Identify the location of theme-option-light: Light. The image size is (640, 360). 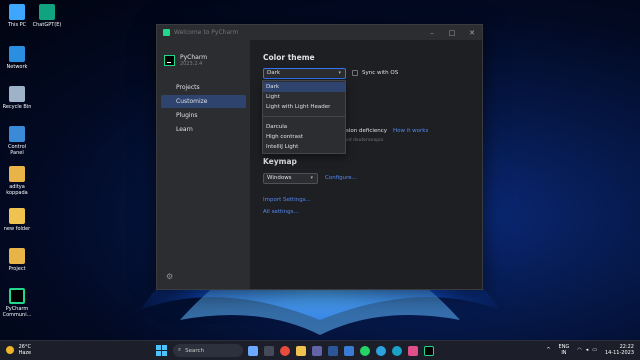
(304, 97).